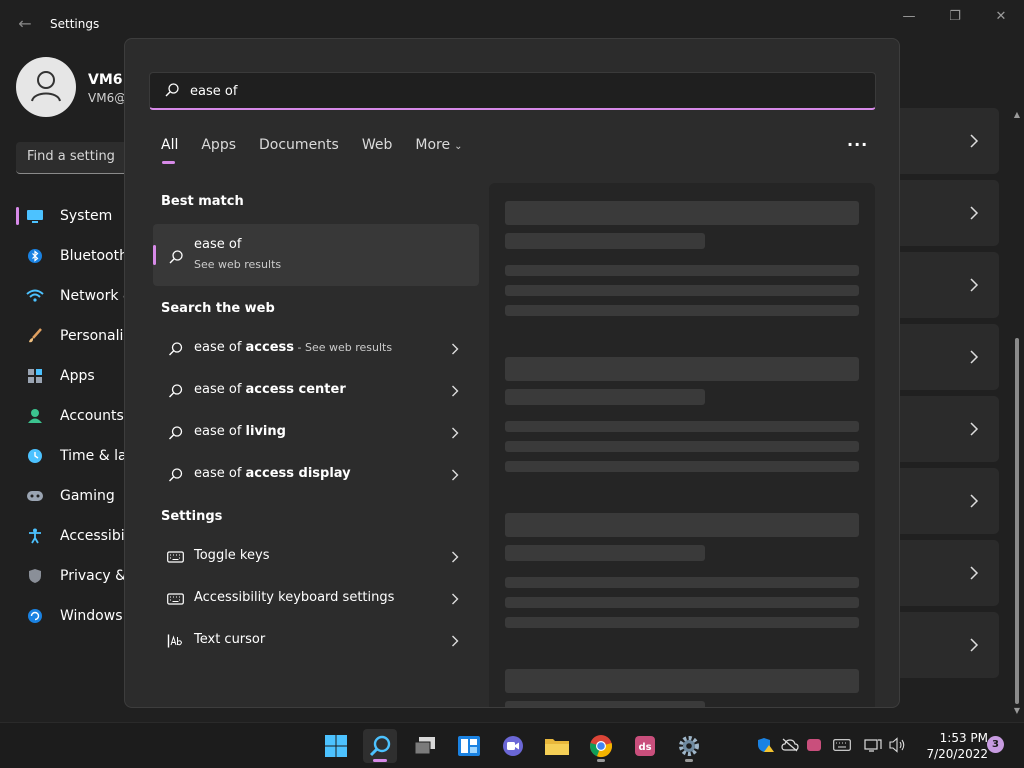 The image size is (1024, 768). Describe the element at coordinates (433, 145) in the screenshot. I see `tab-more-label: More` at that location.